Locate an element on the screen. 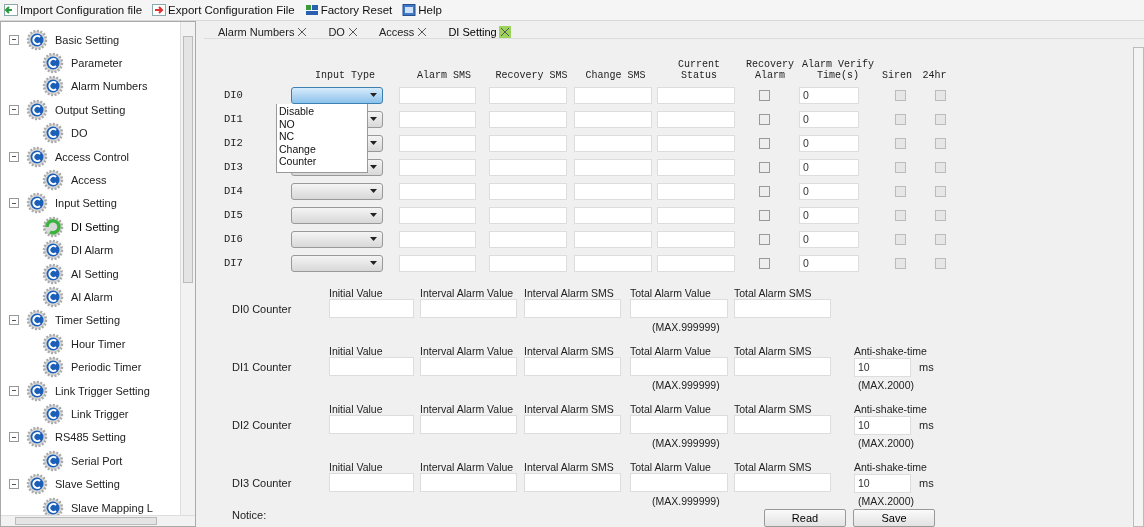 The height and width of the screenshot is (527, 1144). tab: DO is located at coordinates (343, 32).